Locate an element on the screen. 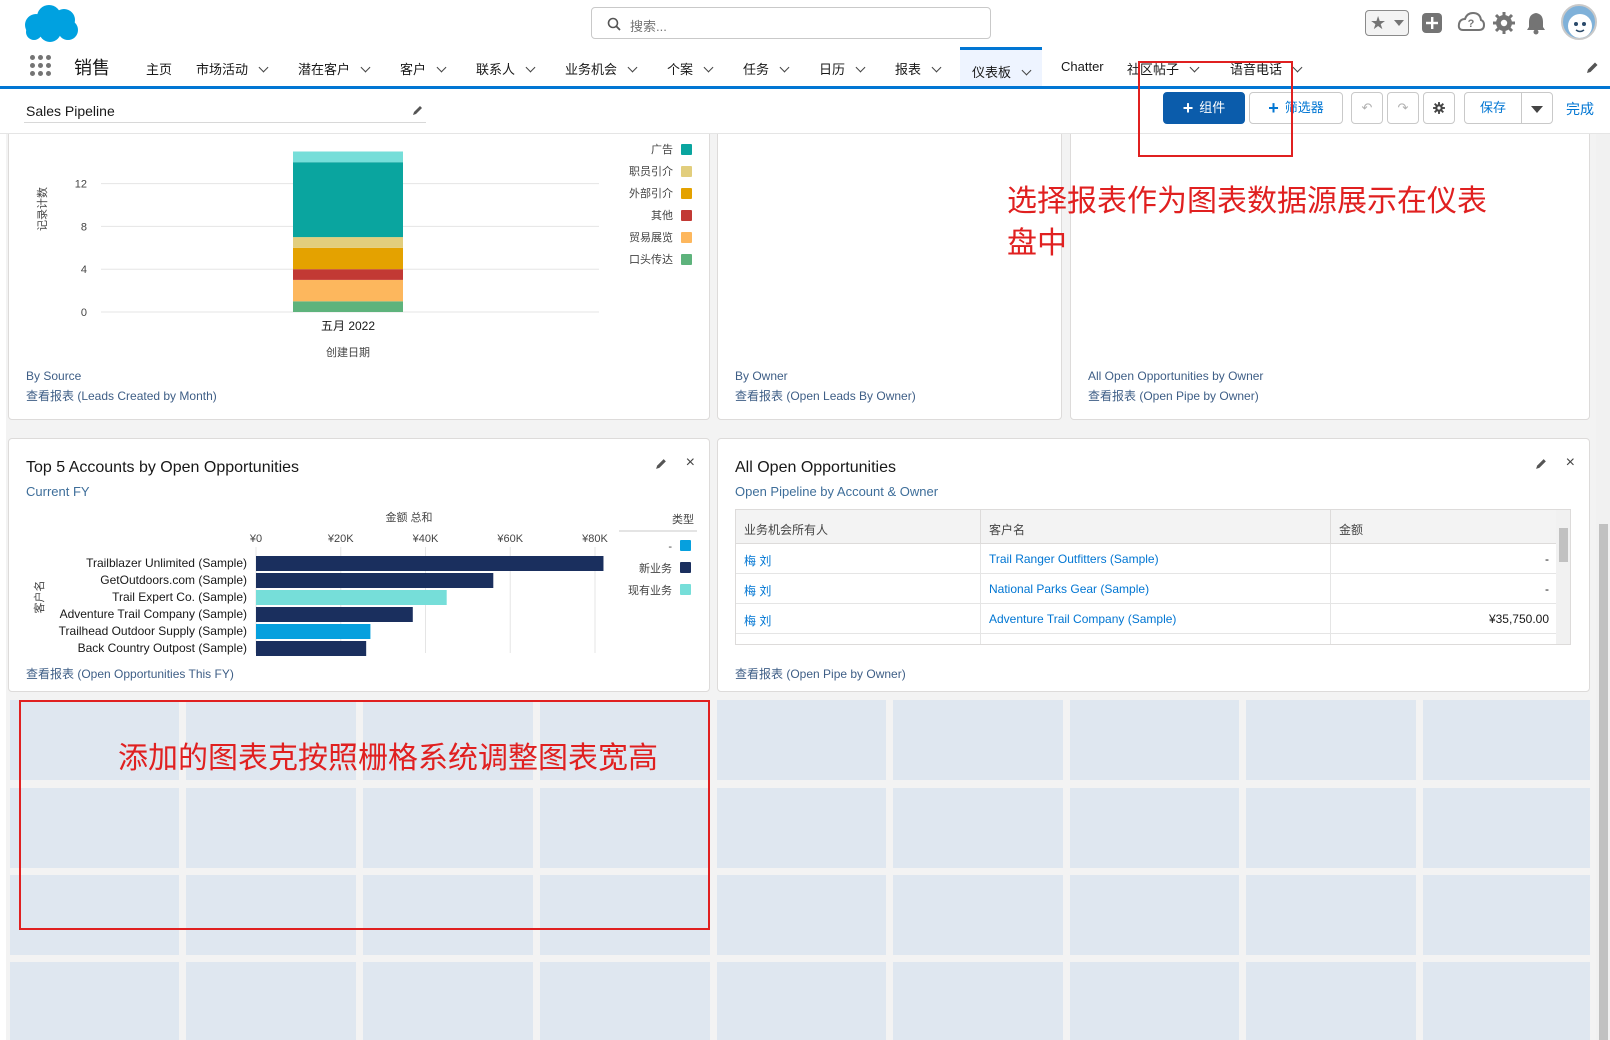  save-button: 保存 is located at coordinates (1493, 108).